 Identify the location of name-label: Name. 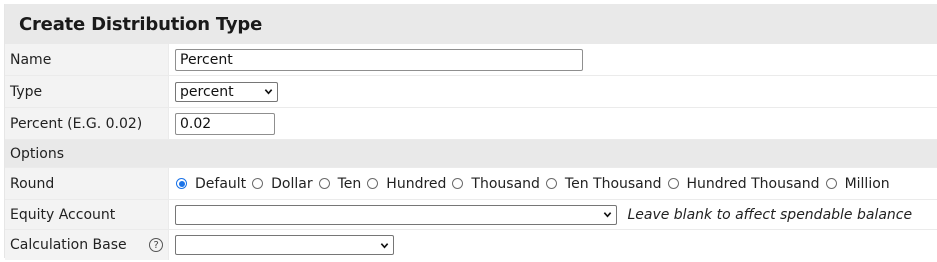
(87, 60).